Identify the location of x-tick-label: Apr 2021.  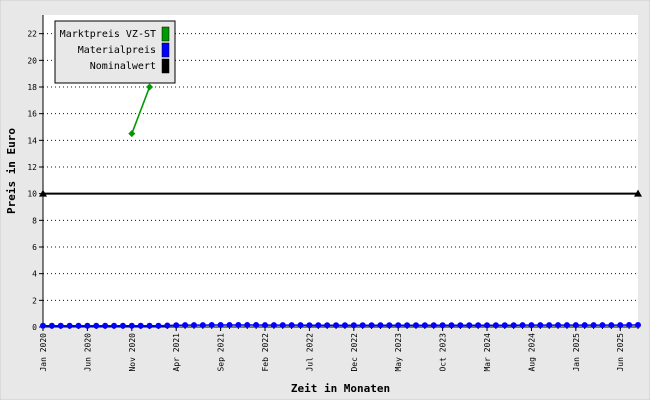
(176, 352).